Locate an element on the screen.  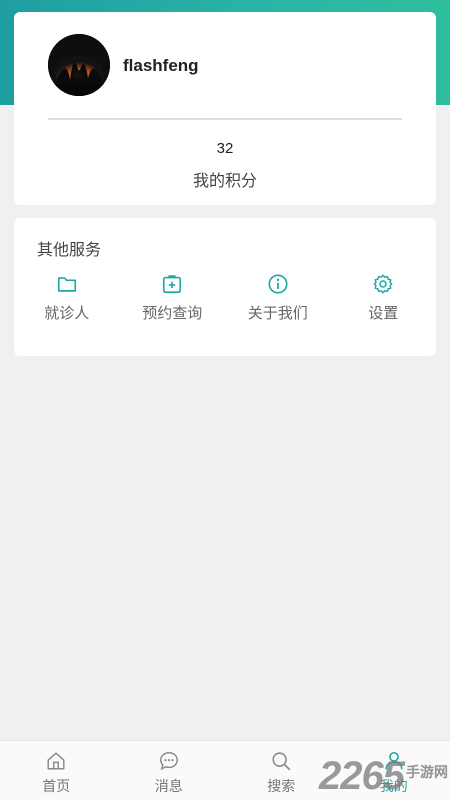
tab-home: 首页 is located at coordinates (56, 770).